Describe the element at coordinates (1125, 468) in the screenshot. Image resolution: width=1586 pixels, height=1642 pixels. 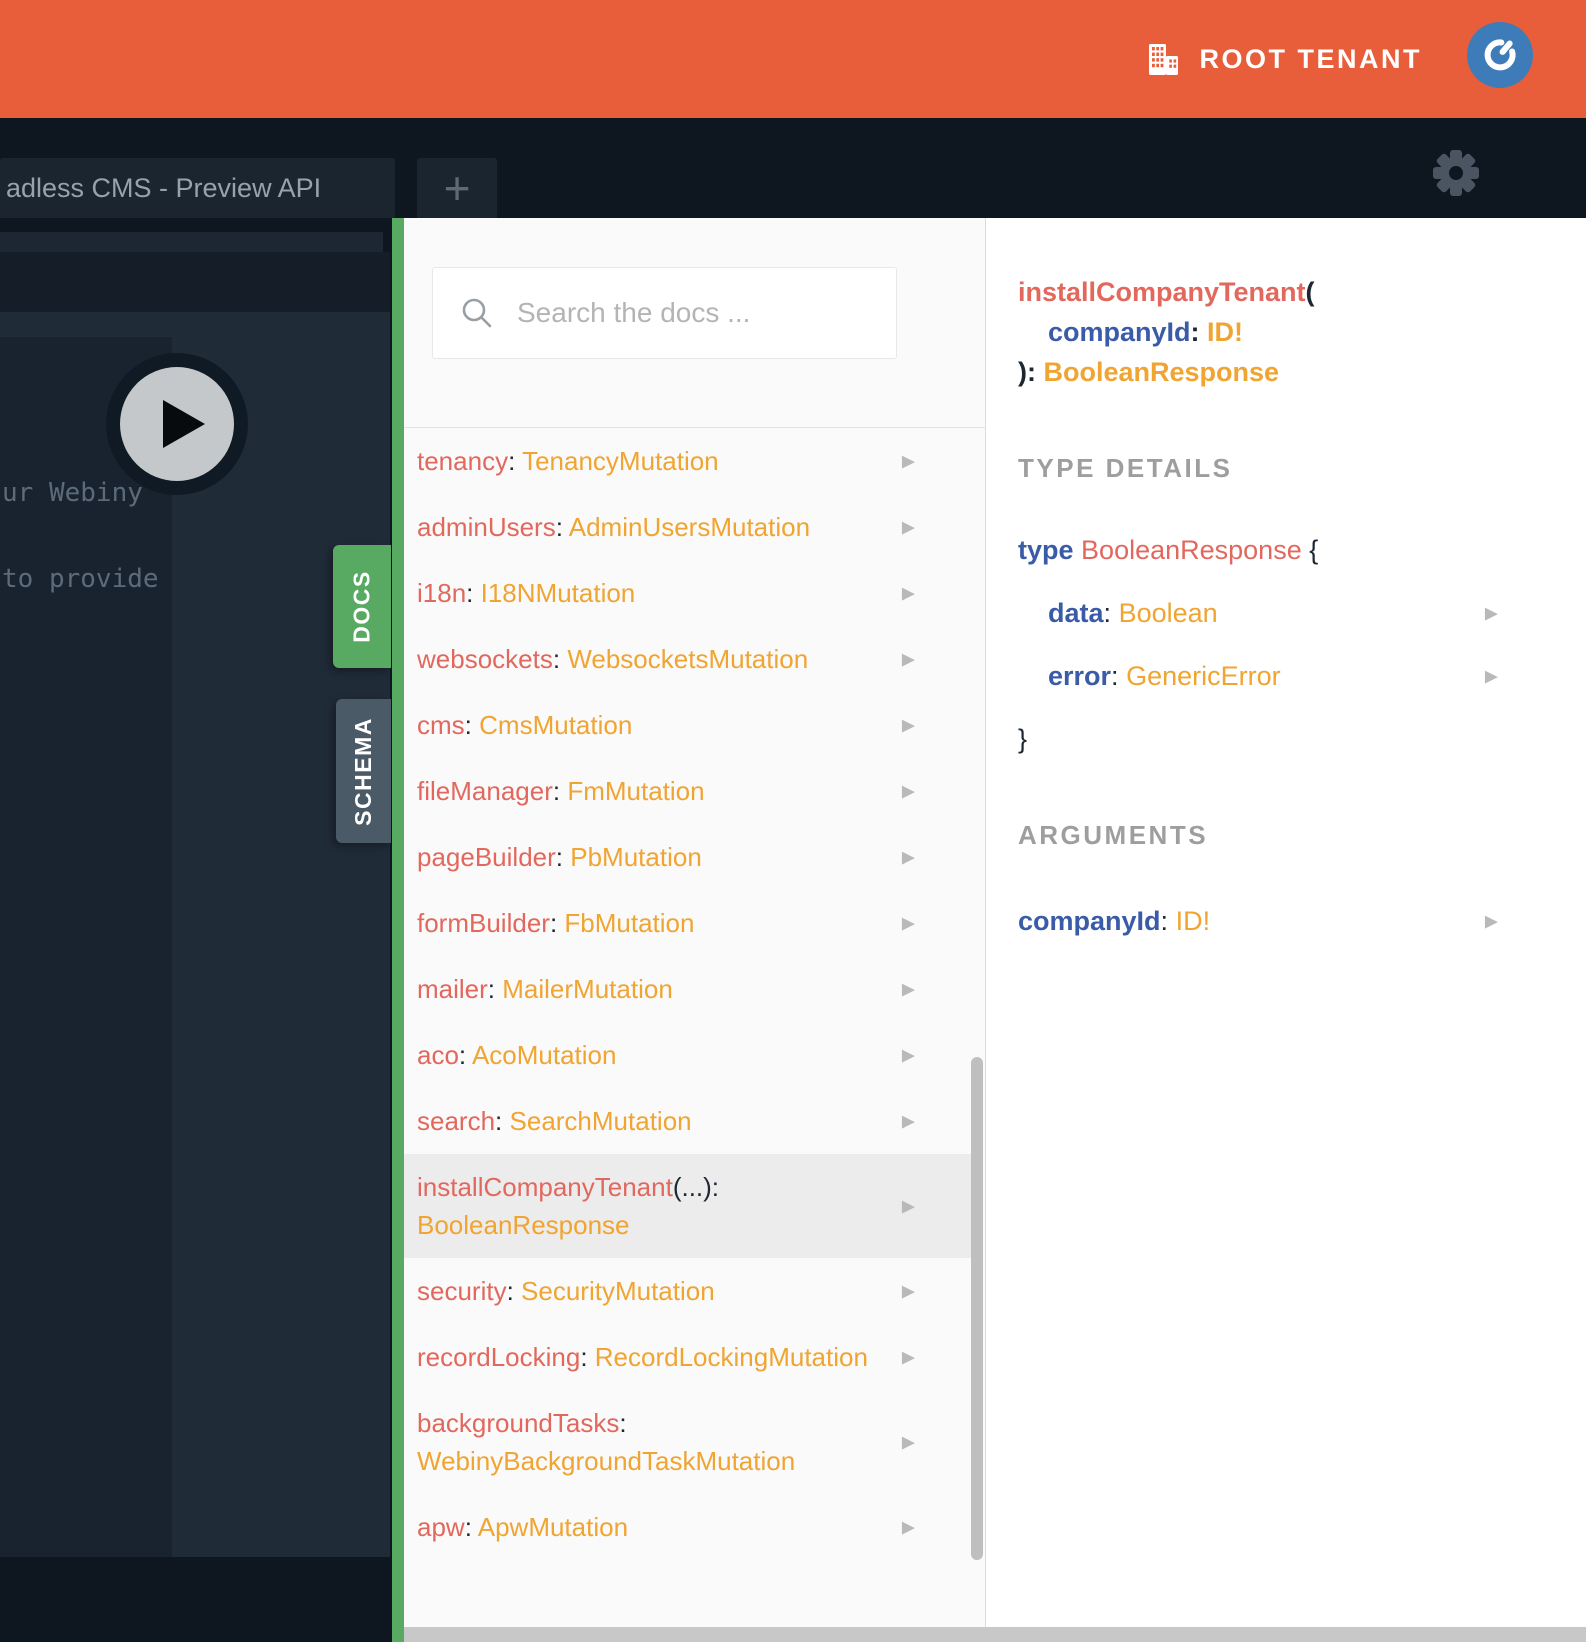
I see `type-details-heading: TYPE DETAILS` at that location.